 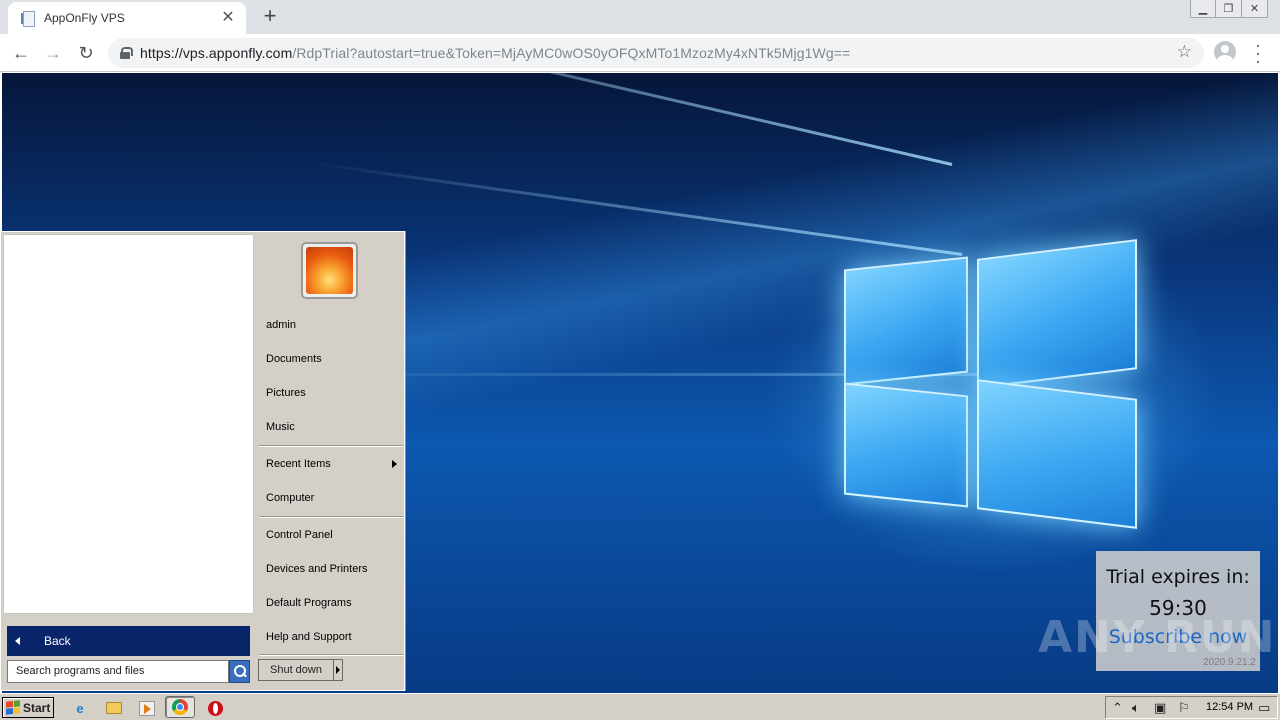 I want to click on back-triangle-icon, so click(x=17, y=641).